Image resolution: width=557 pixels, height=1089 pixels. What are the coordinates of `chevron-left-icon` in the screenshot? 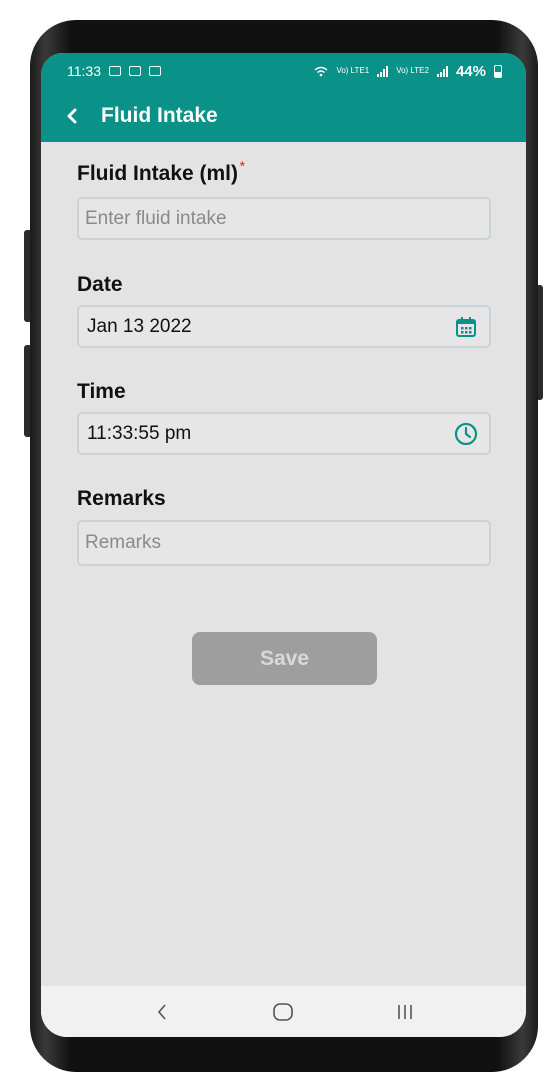 It's located at (72, 115).